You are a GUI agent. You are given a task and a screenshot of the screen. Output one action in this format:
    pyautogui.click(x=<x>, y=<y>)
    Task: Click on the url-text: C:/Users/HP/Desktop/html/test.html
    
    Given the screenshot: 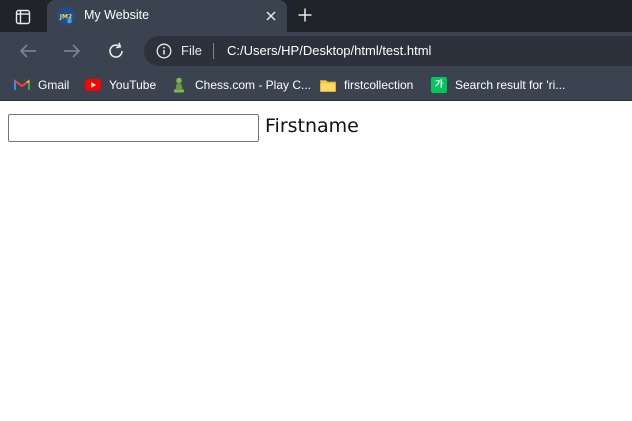 What is the action you would take?
    pyautogui.click(x=329, y=50)
    